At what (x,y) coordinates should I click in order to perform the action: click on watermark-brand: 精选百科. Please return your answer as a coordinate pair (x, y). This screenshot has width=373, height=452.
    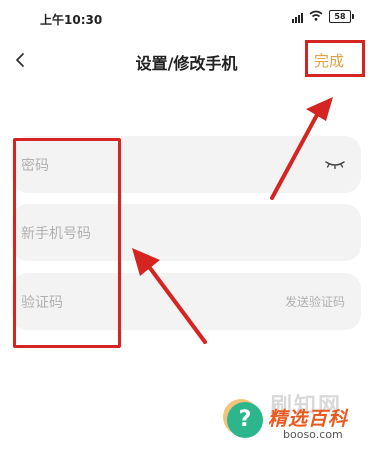
    Looking at the image, I should click on (308, 419).